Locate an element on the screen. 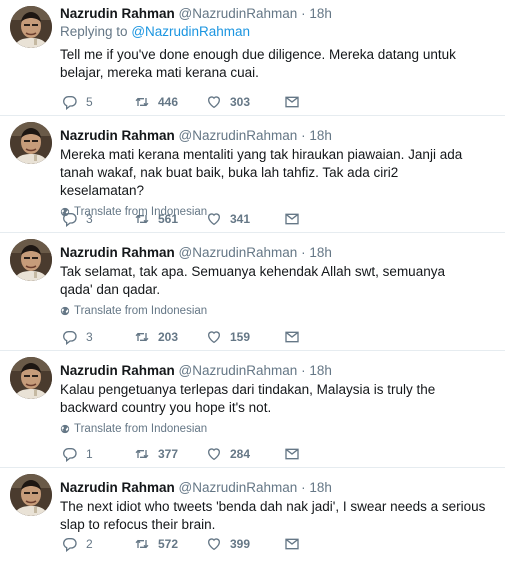 The width and height of the screenshot is (505, 563). retweet-button: 446 is located at coordinates (170, 102).